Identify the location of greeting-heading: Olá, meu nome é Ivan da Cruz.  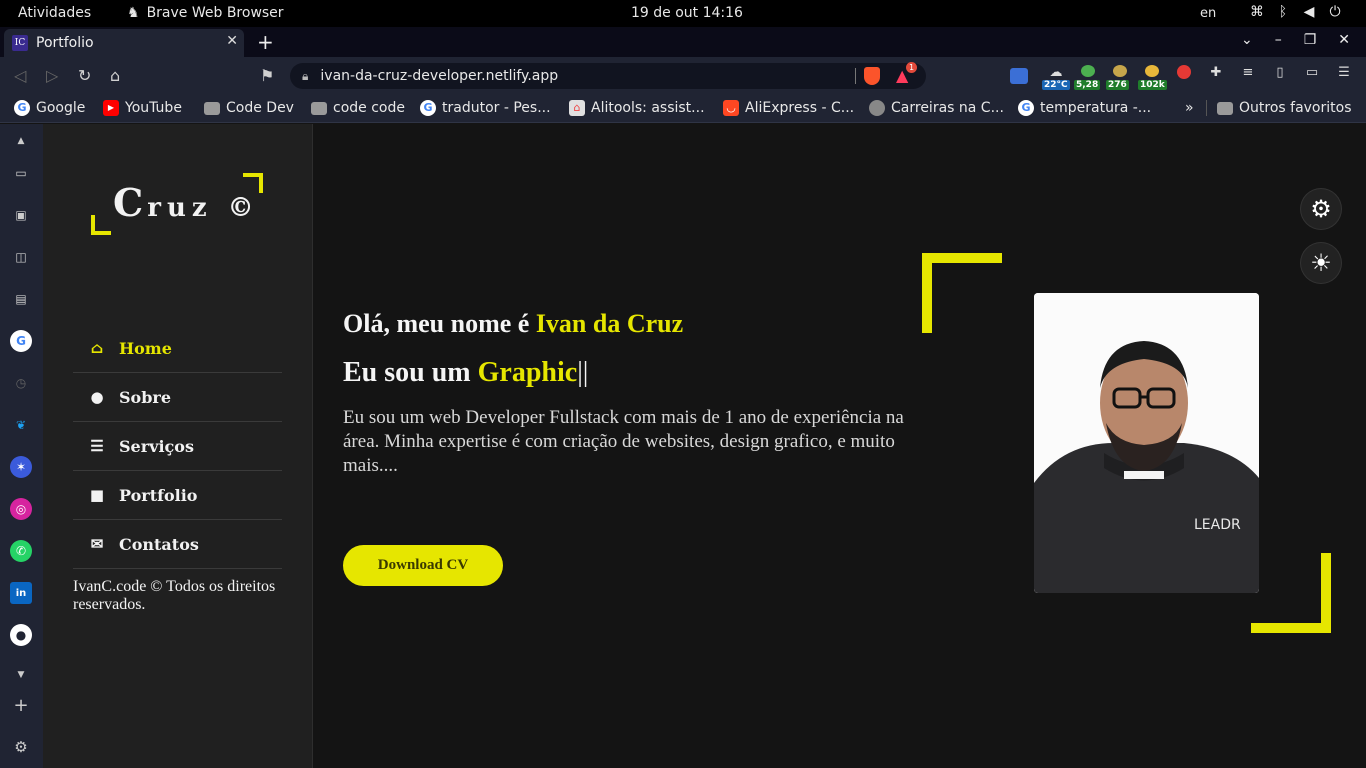
(513, 323).